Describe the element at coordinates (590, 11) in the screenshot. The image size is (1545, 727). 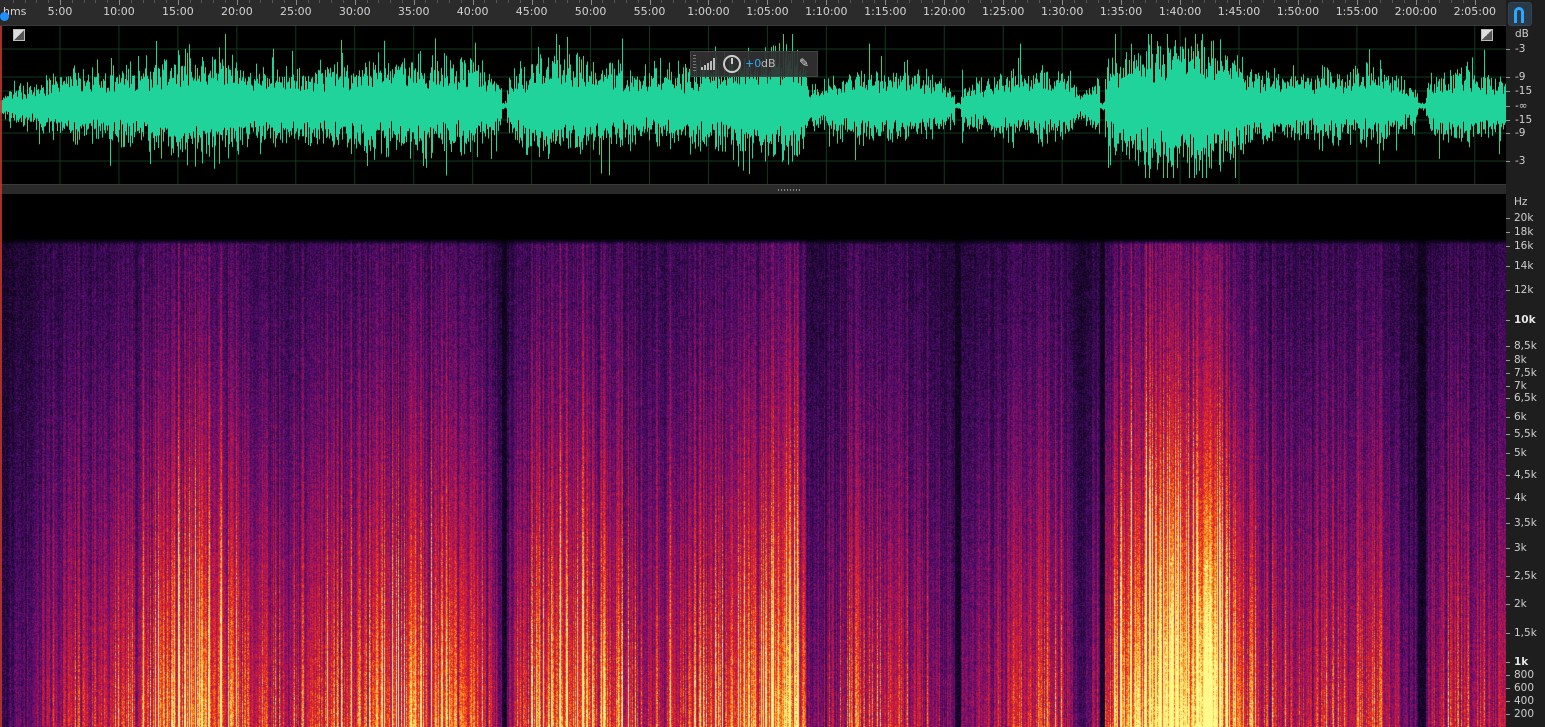
I see `ruler-tick-label: 50:00` at that location.